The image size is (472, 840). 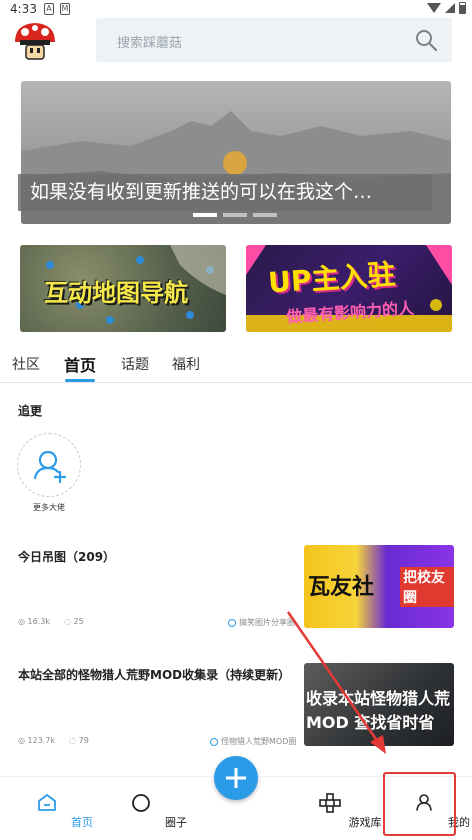 What do you see at coordinates (23, 9) in the screenshot?
I see `status-time: 4:33` at bounding box center [23, 9].